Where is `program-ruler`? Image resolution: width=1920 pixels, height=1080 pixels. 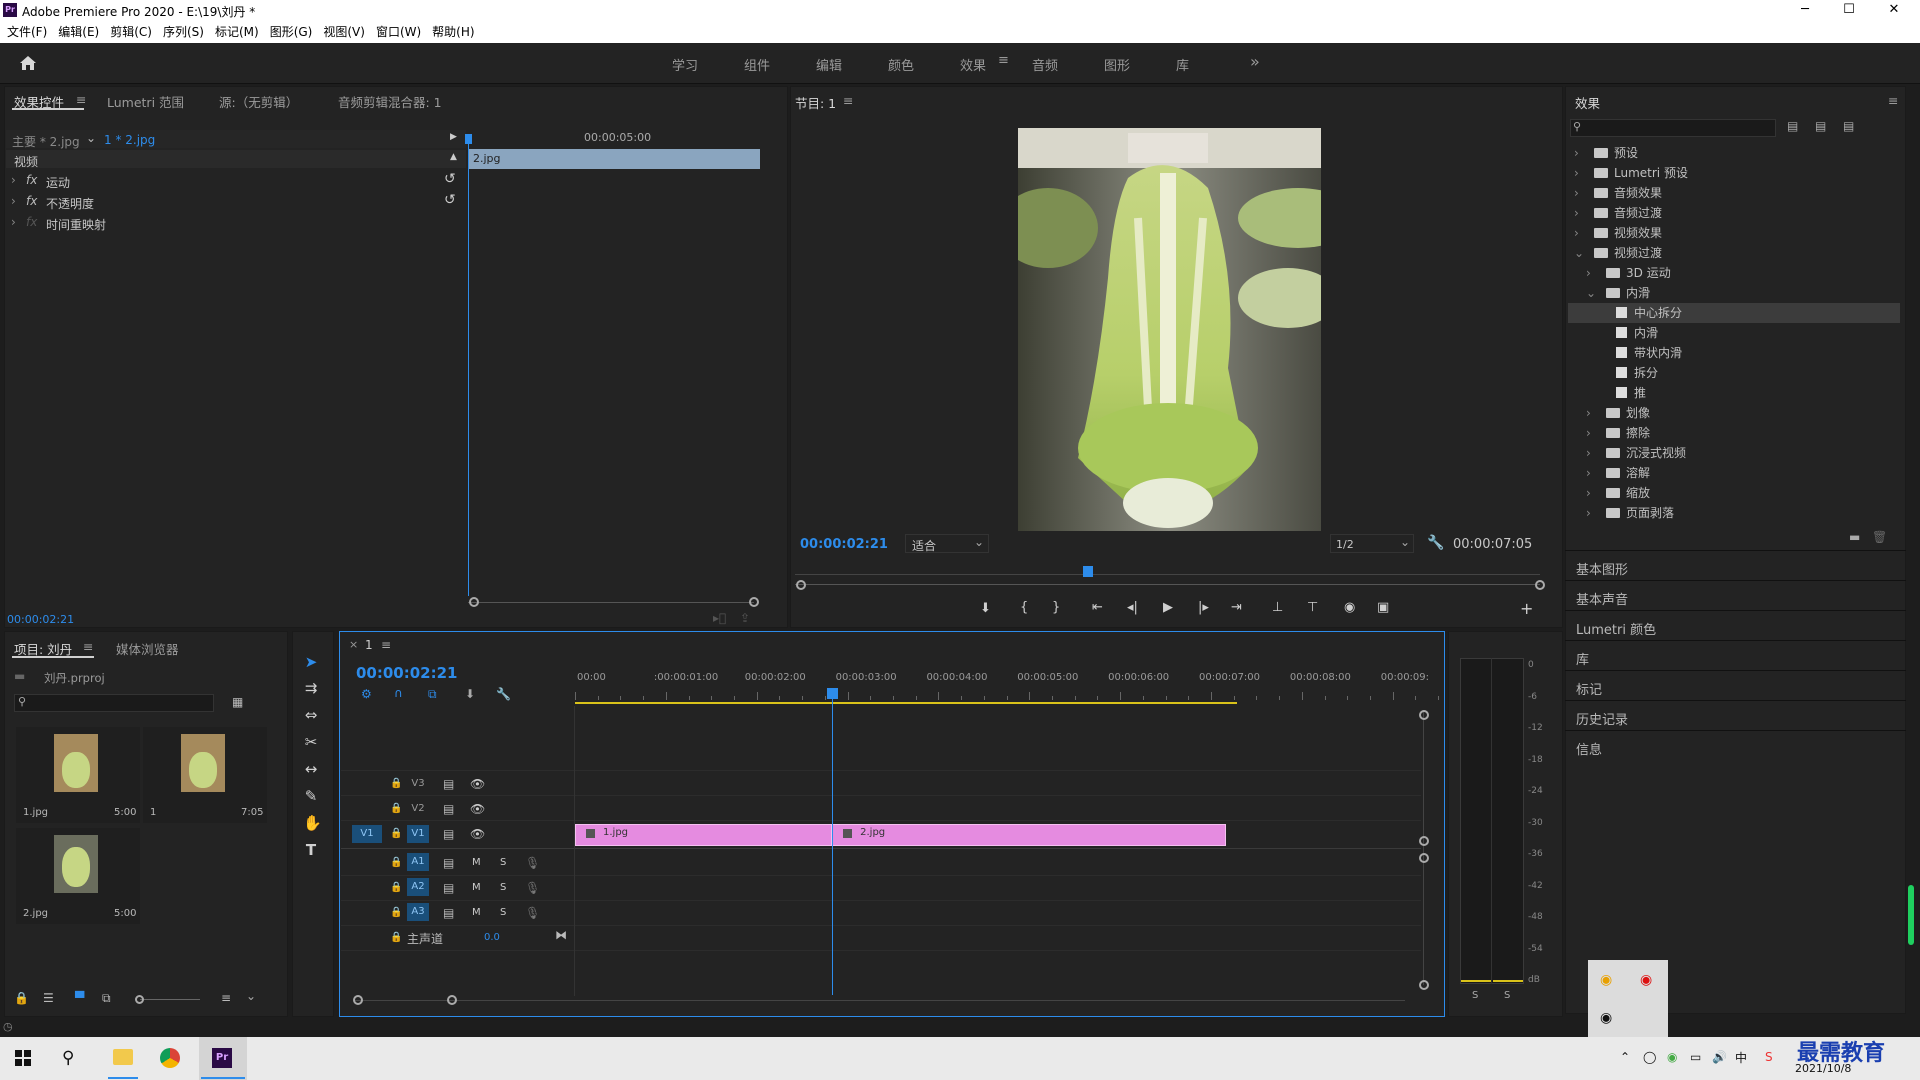
program-ruler is located at coordinates (1167, 574).